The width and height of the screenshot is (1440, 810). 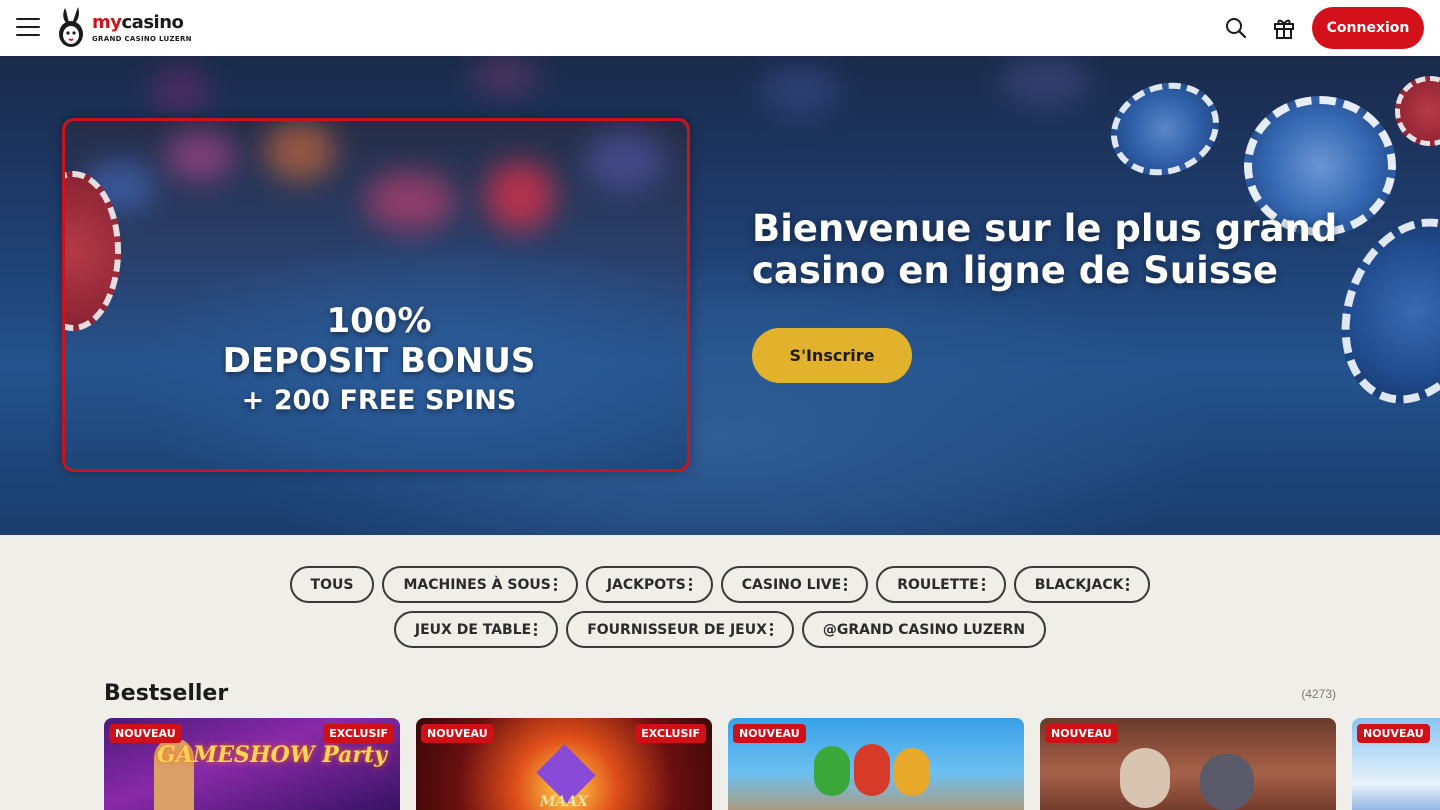 I want to click on gift-icon, so click(x=1284, y=28).